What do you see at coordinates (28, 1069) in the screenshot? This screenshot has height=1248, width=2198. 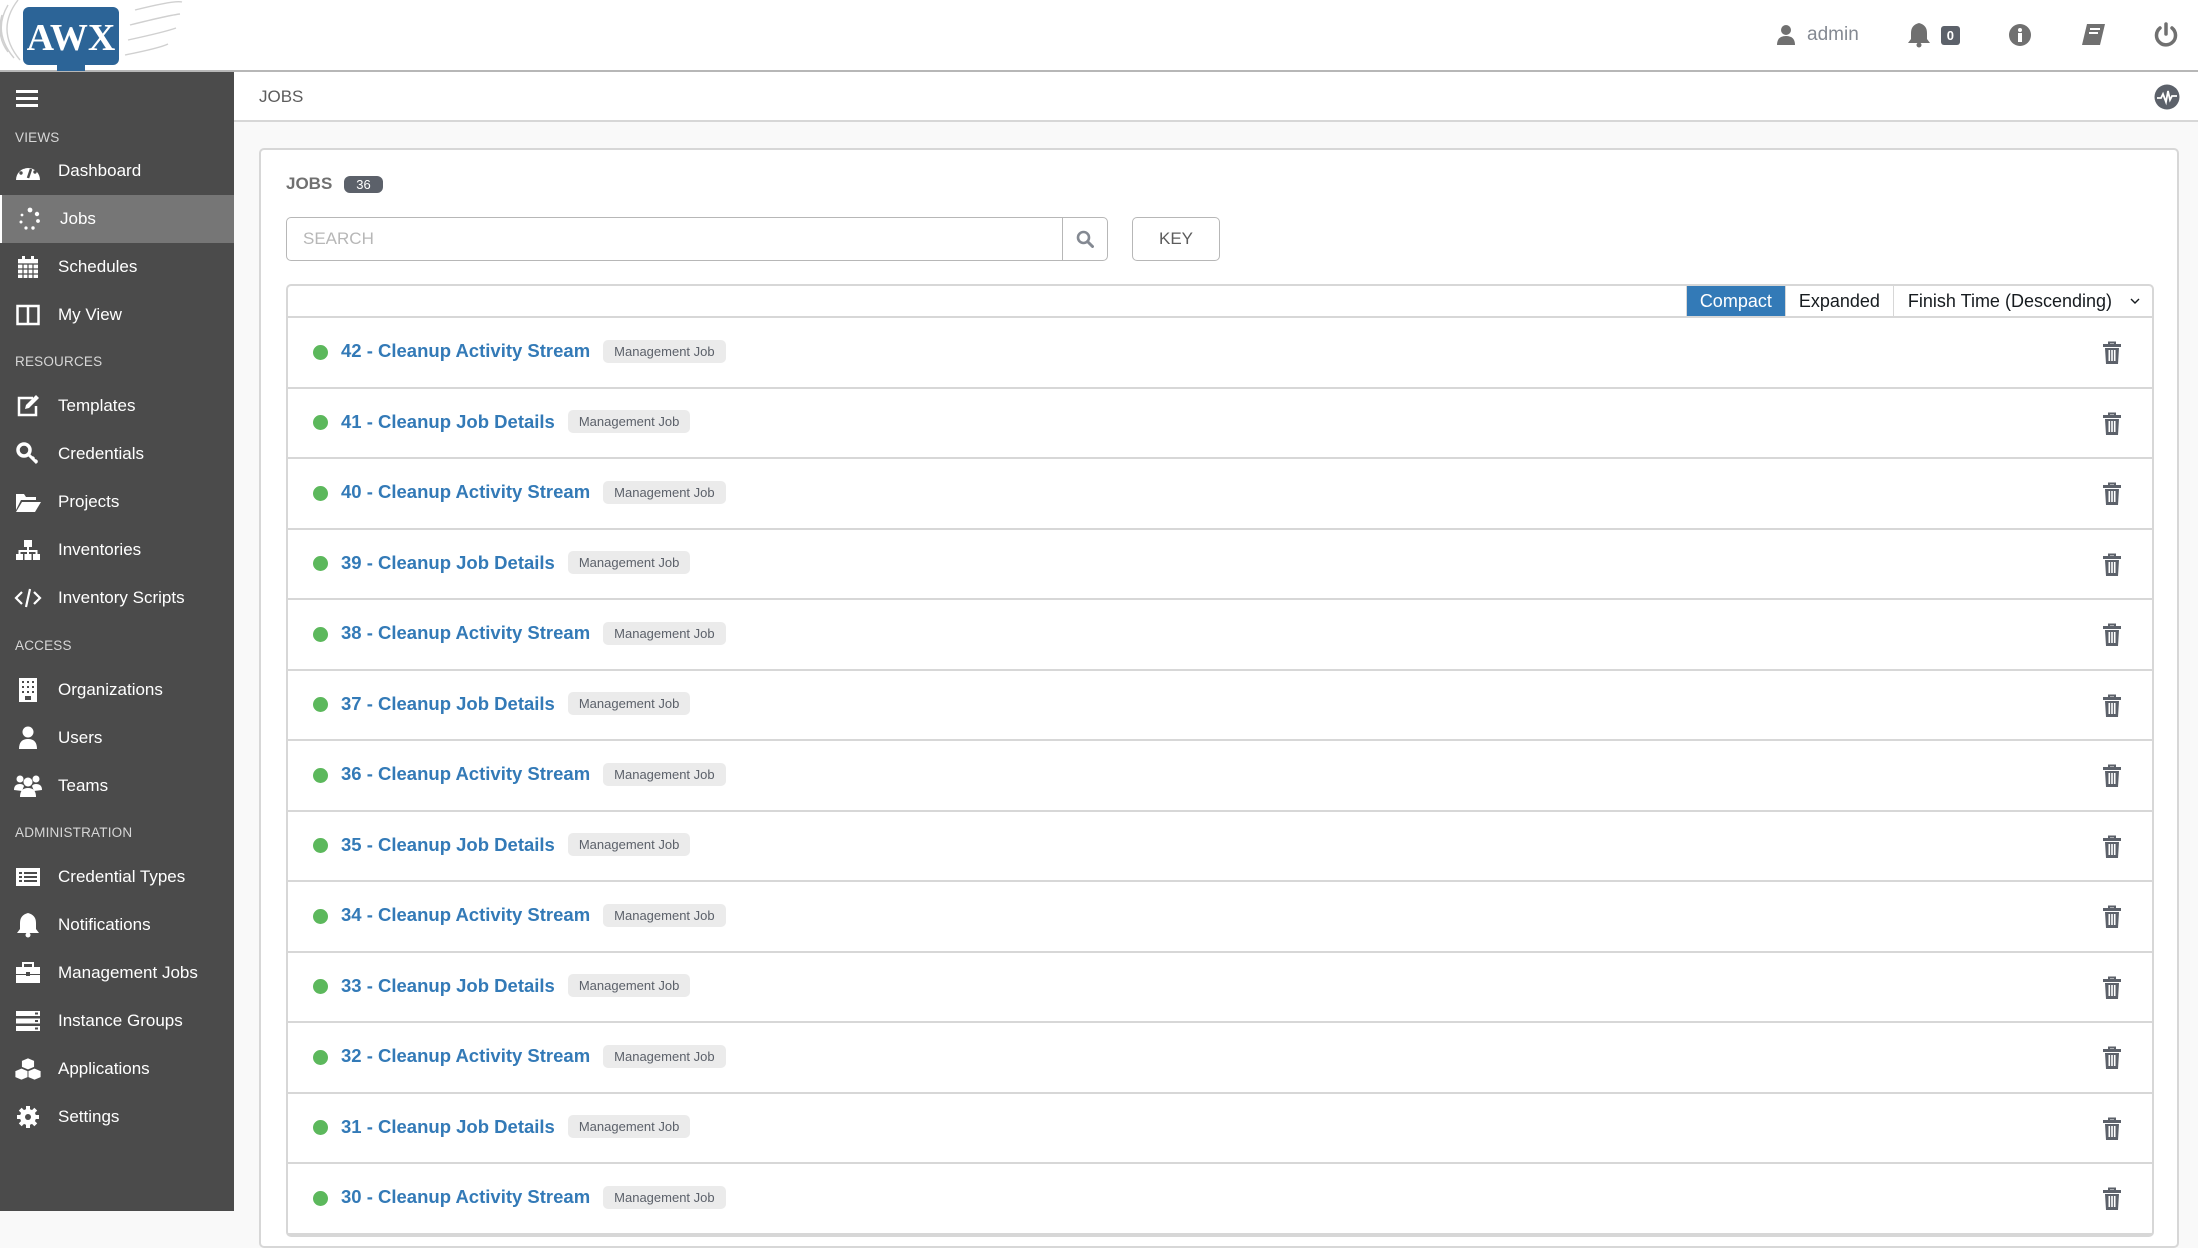 I see `cubes-icon` at bounding box center [28, 1069].